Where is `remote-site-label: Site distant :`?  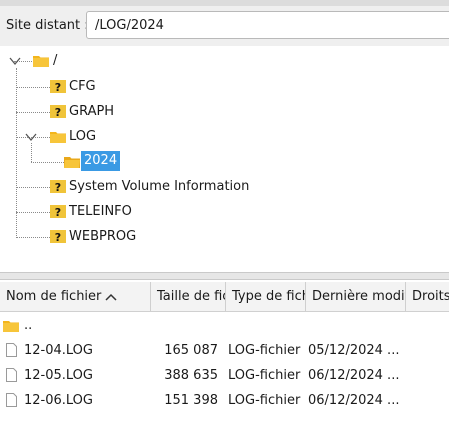
remote-site-label: Site distant : is located at coordinates (47, 25).